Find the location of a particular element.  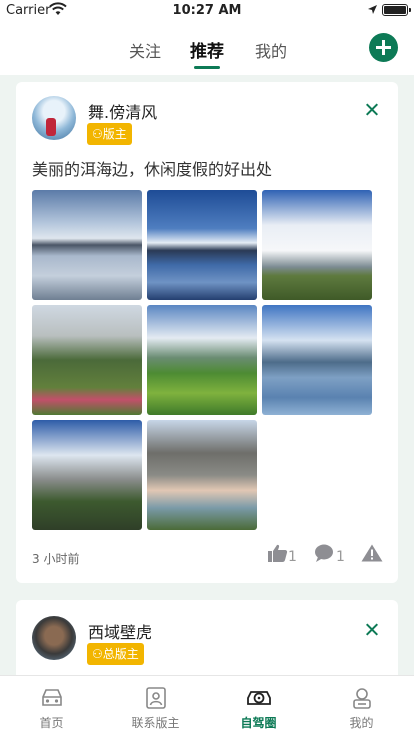

contact-card-icon is located at coordinates (156, 698).